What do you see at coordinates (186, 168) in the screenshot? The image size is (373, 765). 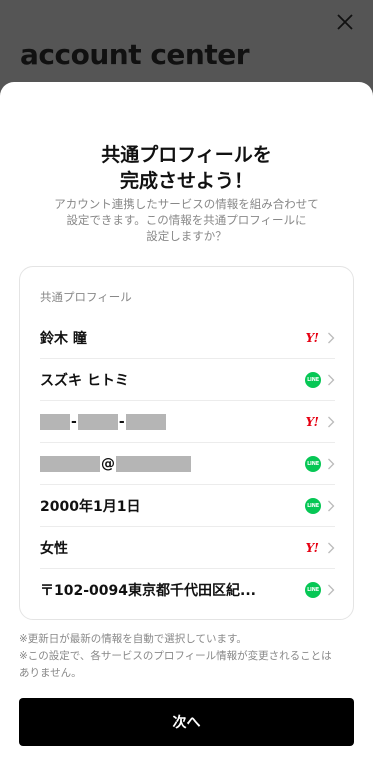 I see `sheet-title: 共通プロフィールを 完成させよう！` at bounding box center [186, 168].